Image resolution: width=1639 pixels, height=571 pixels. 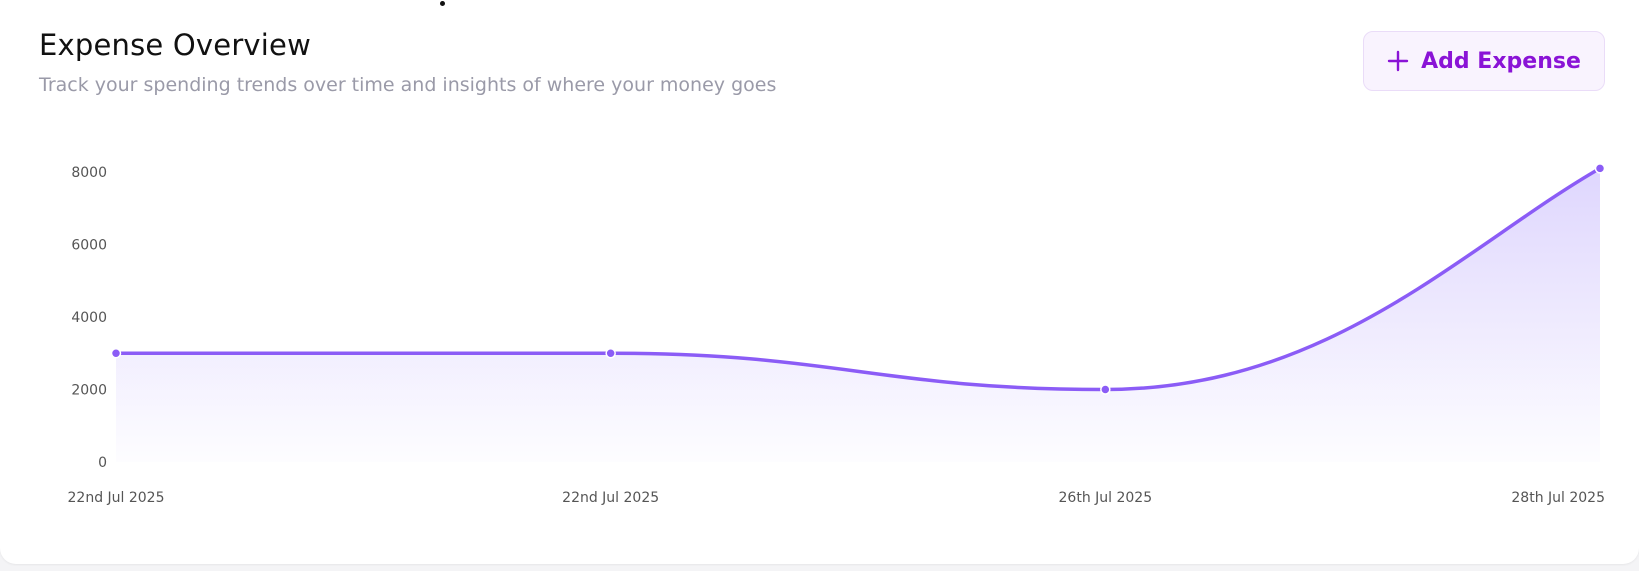 What do you see at coordinates (89, 391) in the screenshot?
I see `y-tick-label: 2000` at bounding box center [89, 391].